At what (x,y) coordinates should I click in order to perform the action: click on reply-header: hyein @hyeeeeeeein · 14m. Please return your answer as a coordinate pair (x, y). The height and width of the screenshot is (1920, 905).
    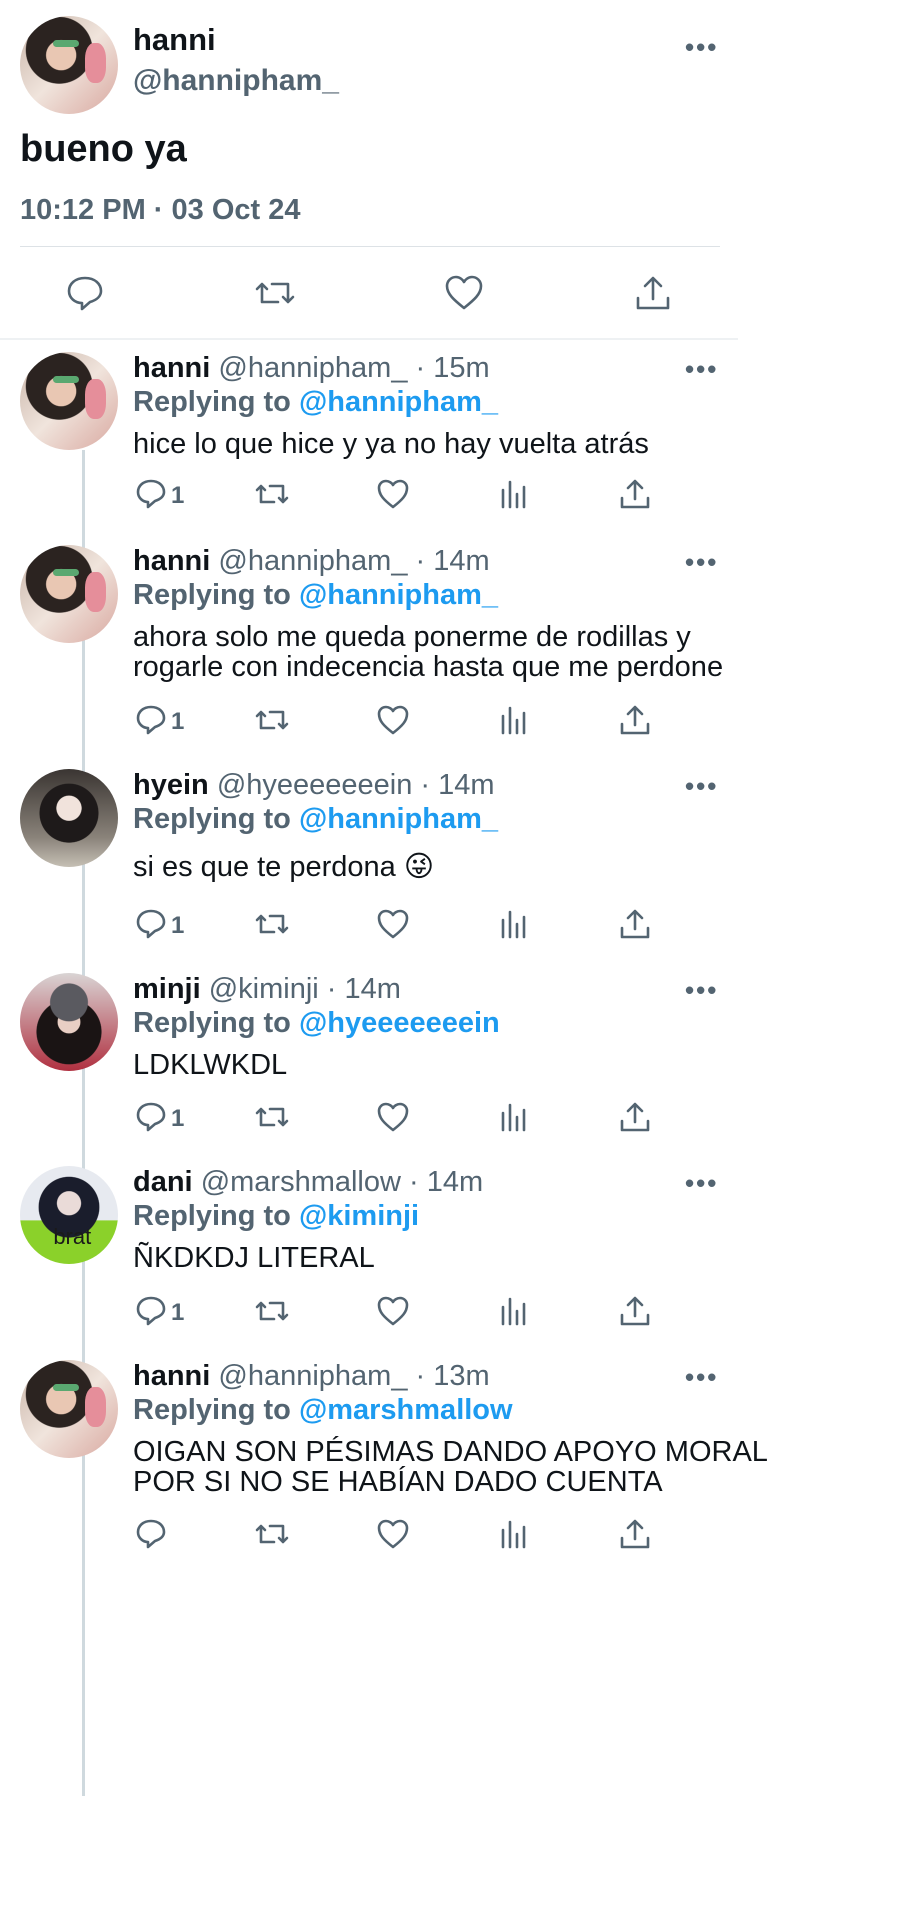
    Looking at the image, I should click on (314, 785).